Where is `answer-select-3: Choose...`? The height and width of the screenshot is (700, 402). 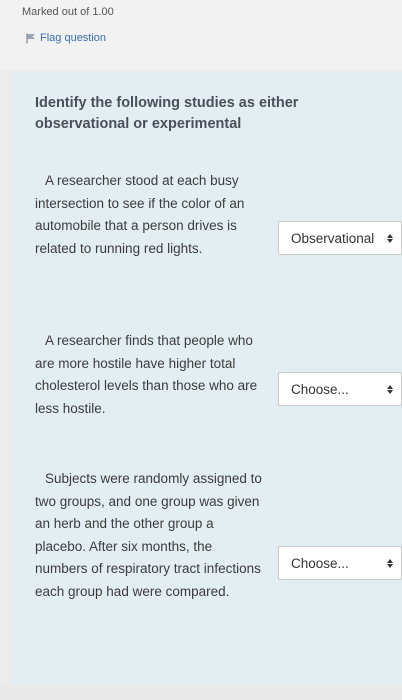
answer-select-3: Choose... is located at coordinates (340, 563).